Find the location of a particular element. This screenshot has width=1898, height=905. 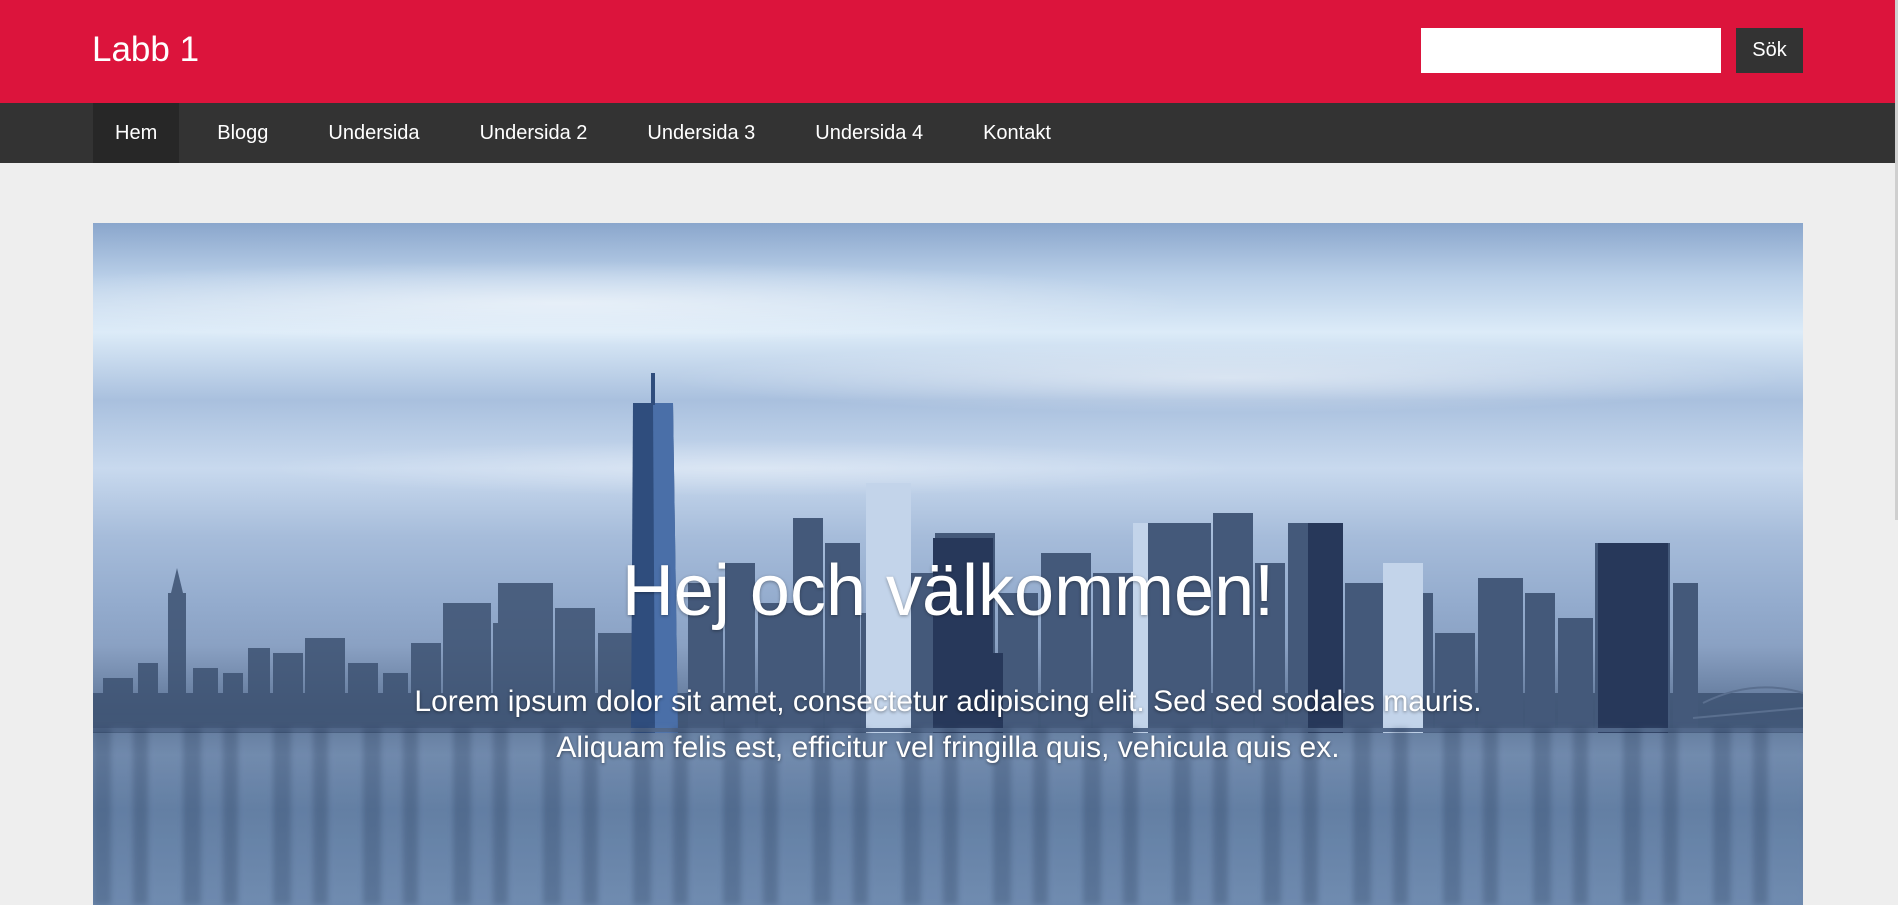

nav-item-undersida-4: Undersida 4 is located at coordinates (869, 133).